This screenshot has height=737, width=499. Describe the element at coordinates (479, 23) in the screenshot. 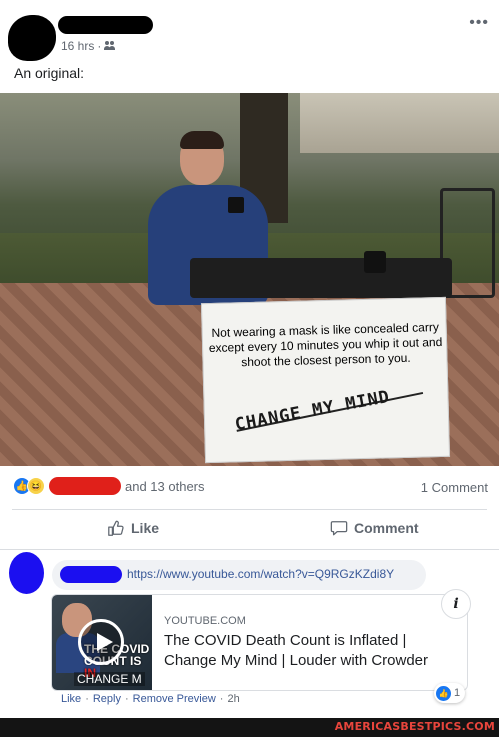

I see `more-options-icon: •••` at that location.